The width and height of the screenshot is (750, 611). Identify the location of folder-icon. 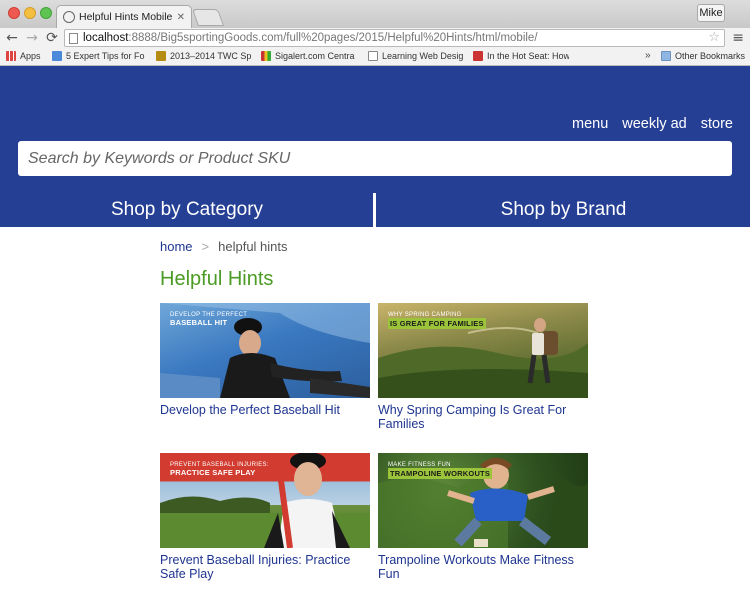
(666, 56).